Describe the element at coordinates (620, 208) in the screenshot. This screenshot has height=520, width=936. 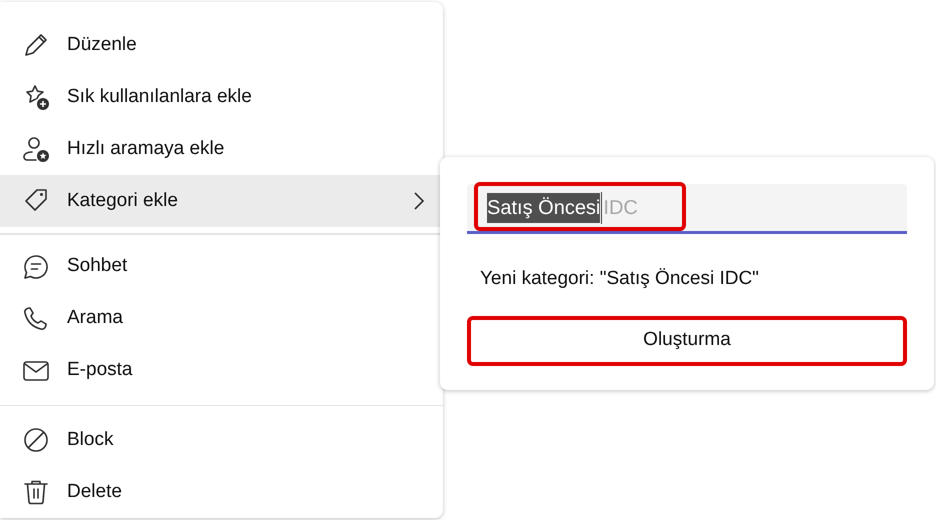
I see `field-text: IDC` at that location.